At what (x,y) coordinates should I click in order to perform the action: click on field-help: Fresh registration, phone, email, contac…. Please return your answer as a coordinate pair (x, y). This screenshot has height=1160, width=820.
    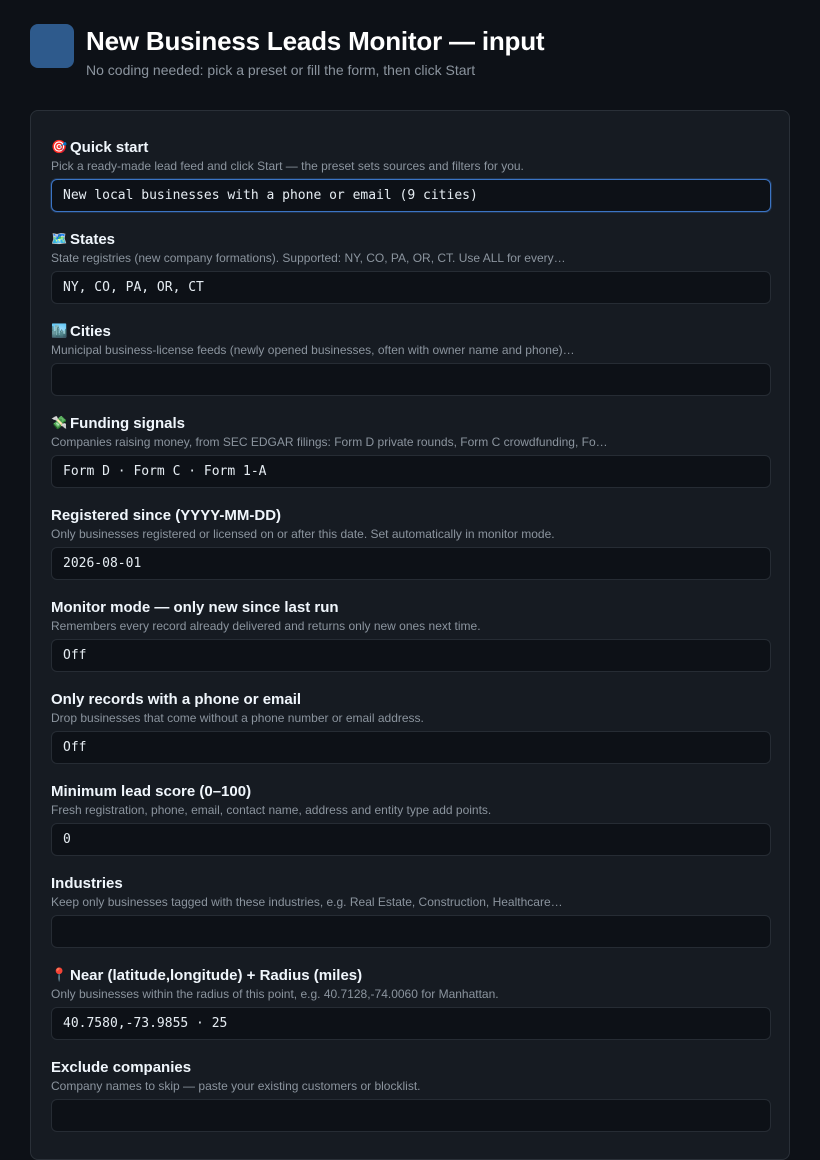
    Looking at the image, I should click on (271, 810).